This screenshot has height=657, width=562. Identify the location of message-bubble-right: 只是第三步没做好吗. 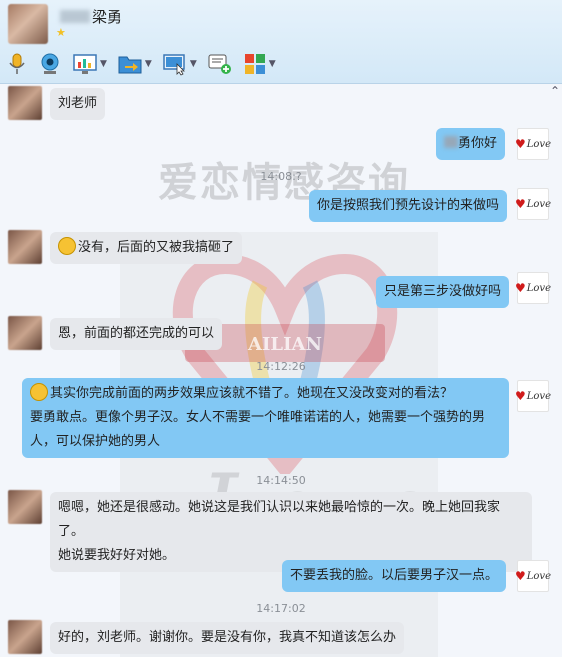
(443, 292).